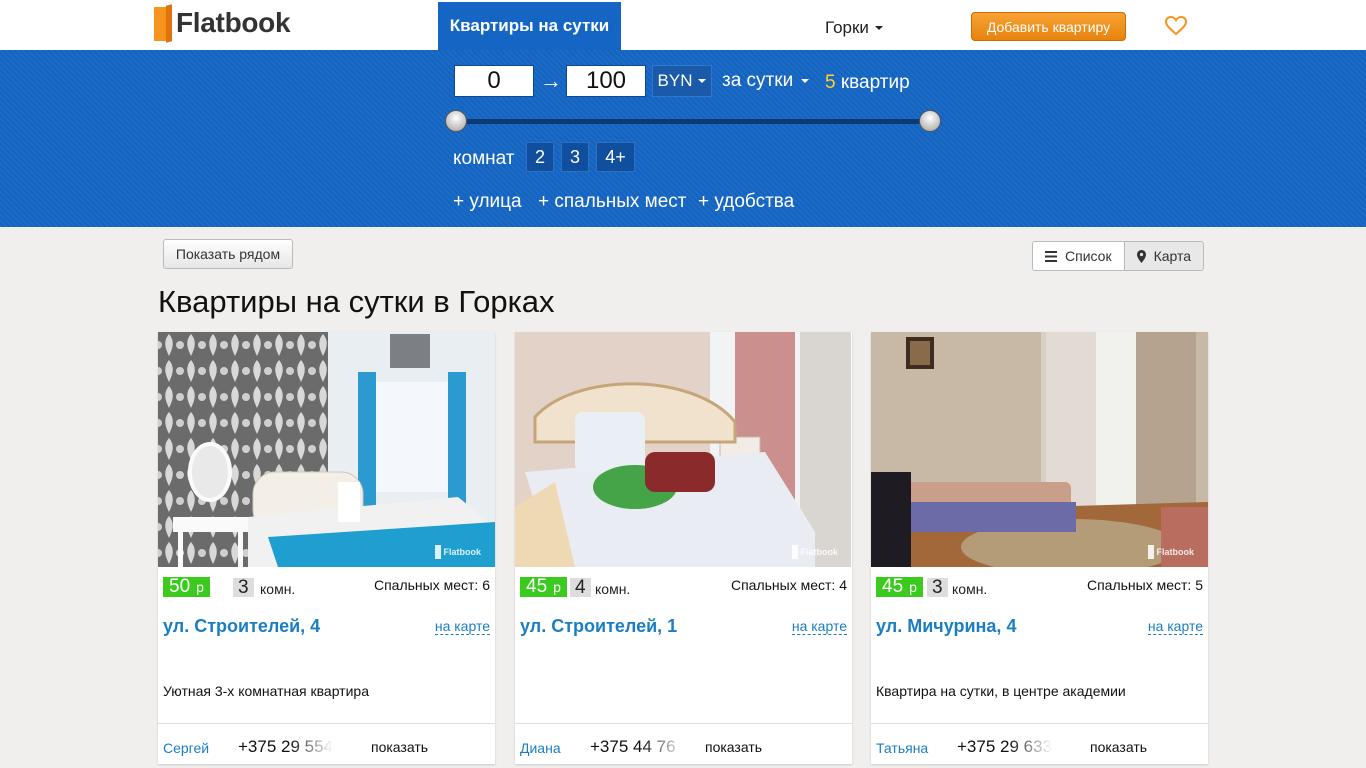 This screenshot has height=768, width=1366. What do you see at coordinates (612, 202) in the screenshot?
I see `filter-beds-link: + спальных мест` at bounding box center [612, 202].